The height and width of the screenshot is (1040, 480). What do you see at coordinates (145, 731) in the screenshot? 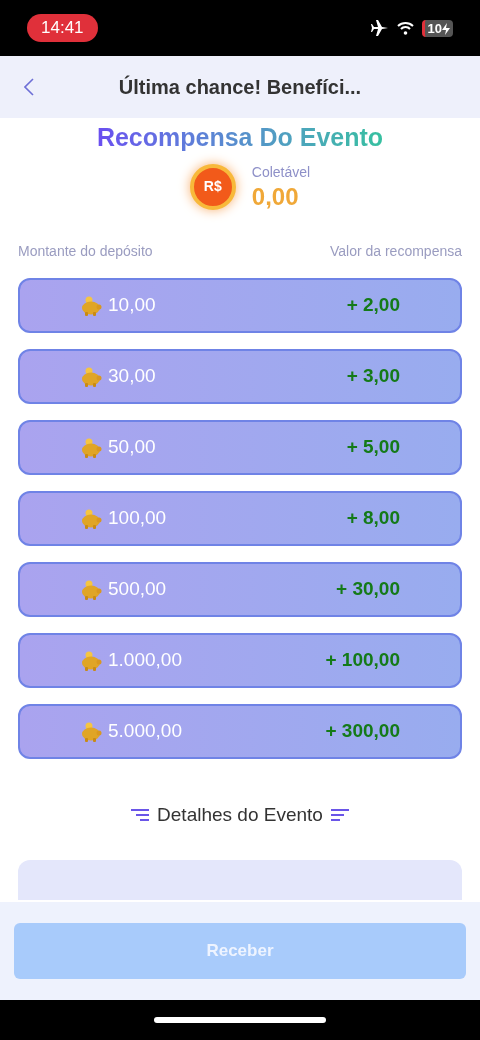
I see `deposit-amount: 5.000,00` at bounding box center [145, 731].